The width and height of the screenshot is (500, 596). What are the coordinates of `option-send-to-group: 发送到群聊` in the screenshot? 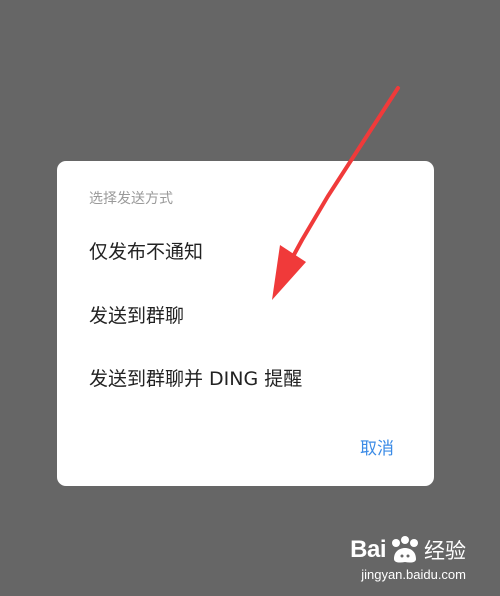 It's located at (136, 314).